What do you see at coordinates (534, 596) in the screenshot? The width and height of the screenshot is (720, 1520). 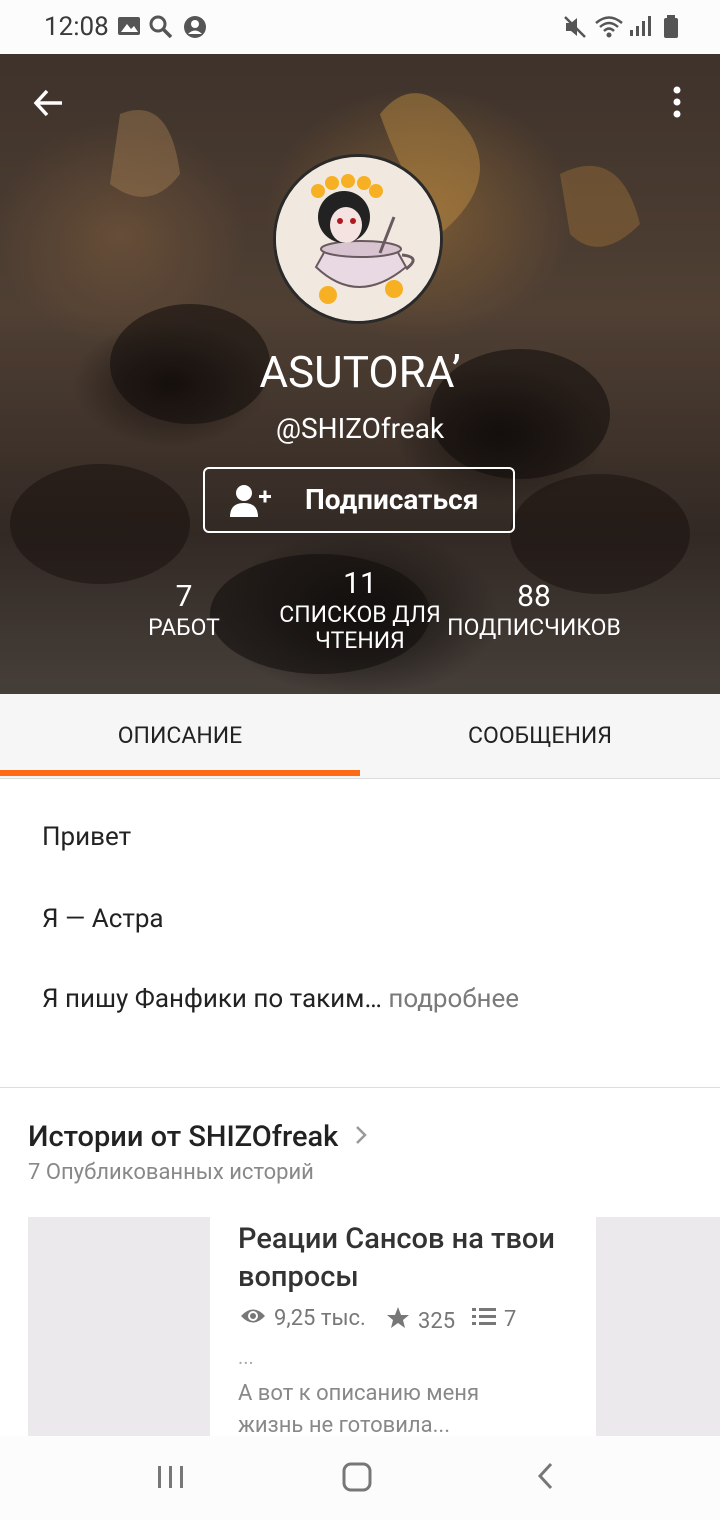 I see `stat-followers-value: 88` at bounding box center [534, 596].